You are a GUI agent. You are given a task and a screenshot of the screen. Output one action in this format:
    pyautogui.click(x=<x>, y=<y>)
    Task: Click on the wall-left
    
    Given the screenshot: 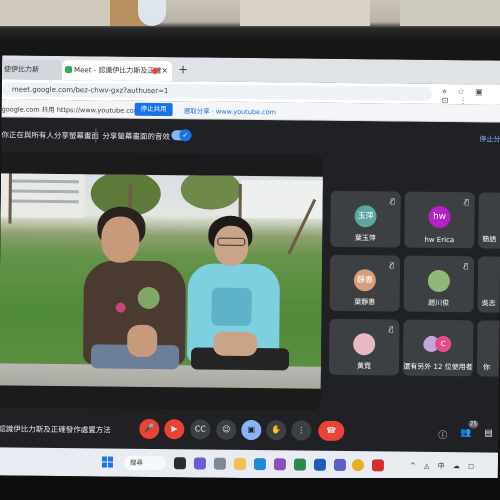 What is the action you would take?
    pyautogui.click(x=55, y=13)
    